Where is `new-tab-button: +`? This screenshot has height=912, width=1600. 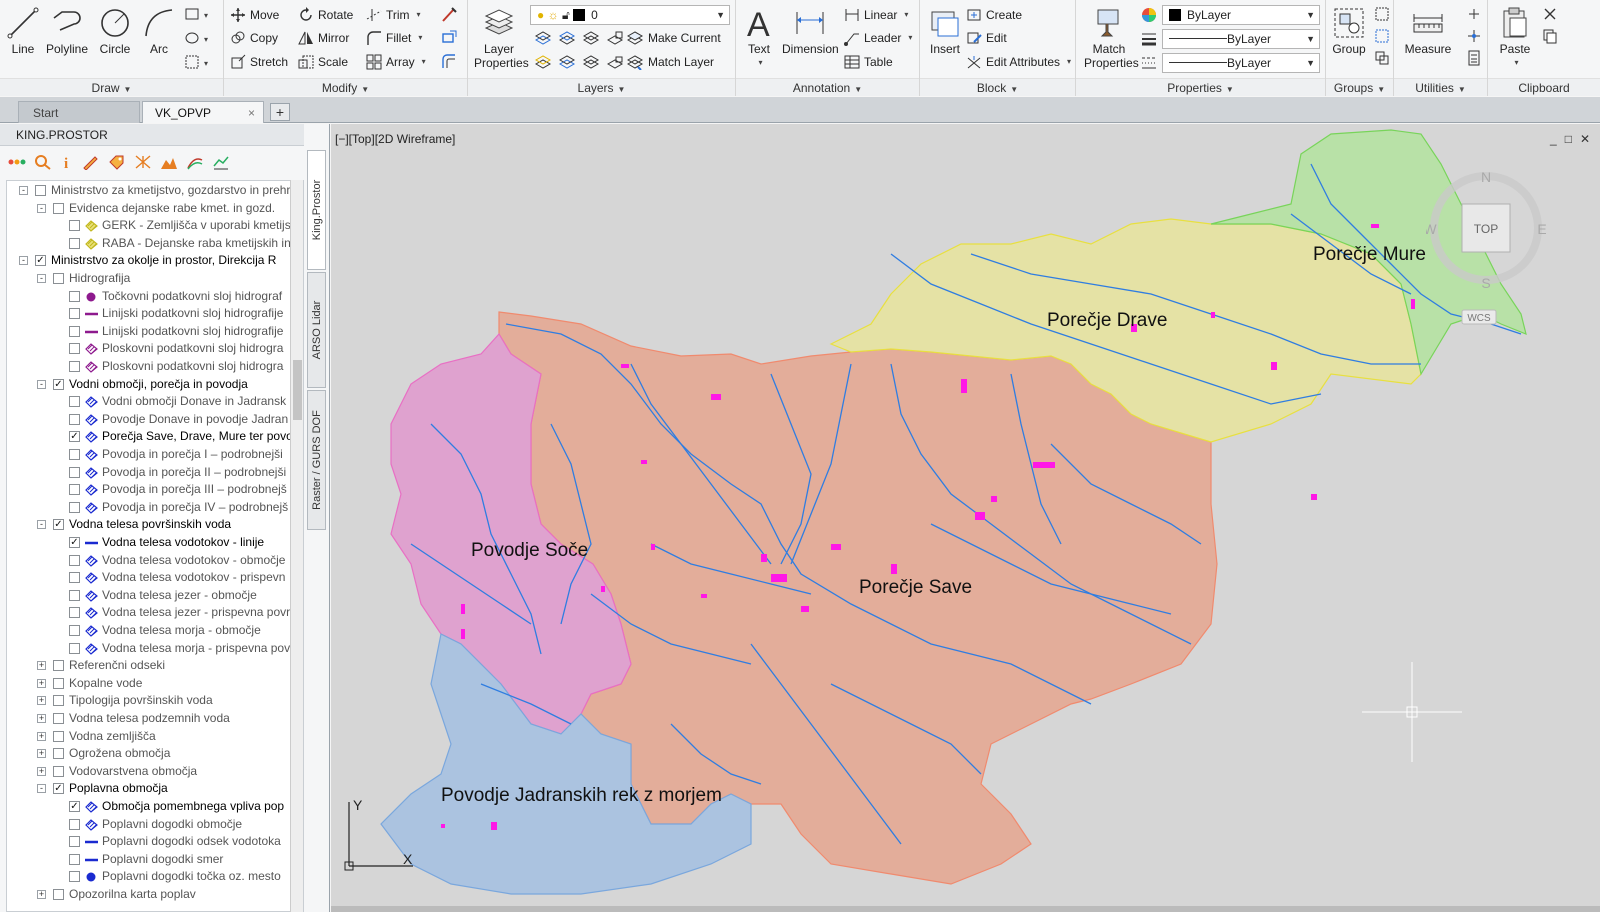
new-tab-button: + is located at coordinates (280, 112).